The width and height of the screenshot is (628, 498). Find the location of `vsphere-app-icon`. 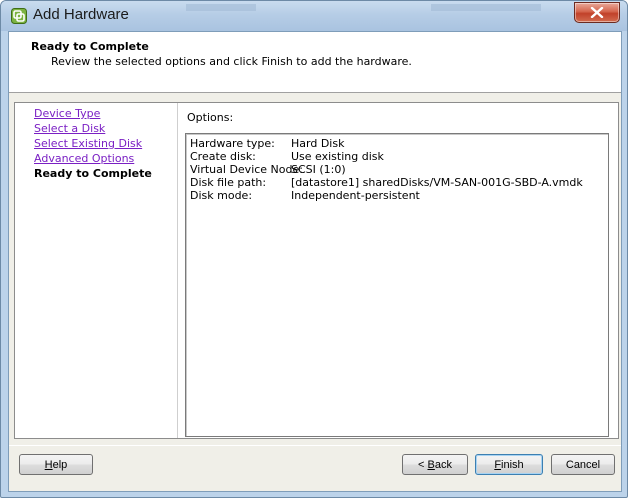

vsphere-app-icon is located at coordinates (19, 16).